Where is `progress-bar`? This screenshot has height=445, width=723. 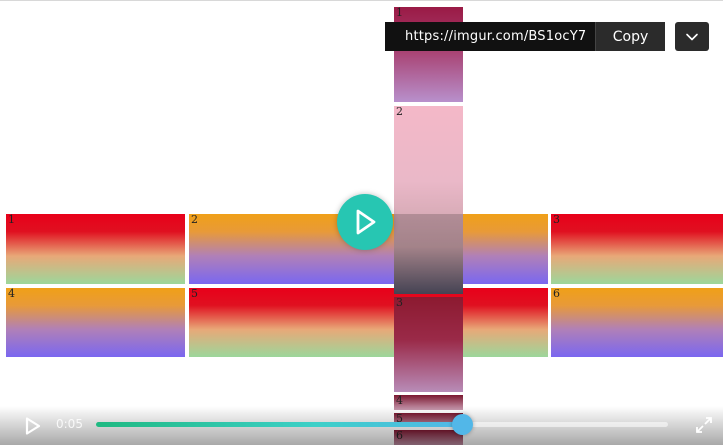
progress-bar is located at coordinates (382, 424).